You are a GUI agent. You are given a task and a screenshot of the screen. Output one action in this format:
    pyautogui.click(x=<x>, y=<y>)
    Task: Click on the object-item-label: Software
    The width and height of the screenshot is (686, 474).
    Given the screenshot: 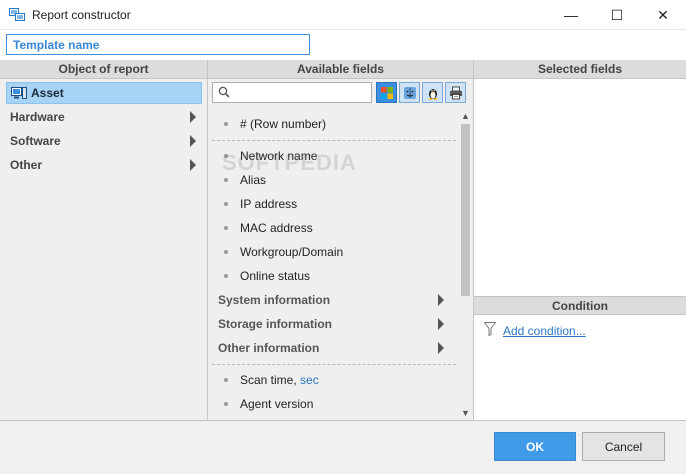 What is the action you would take?
    pyautogui.click(x=35, y=141)
    